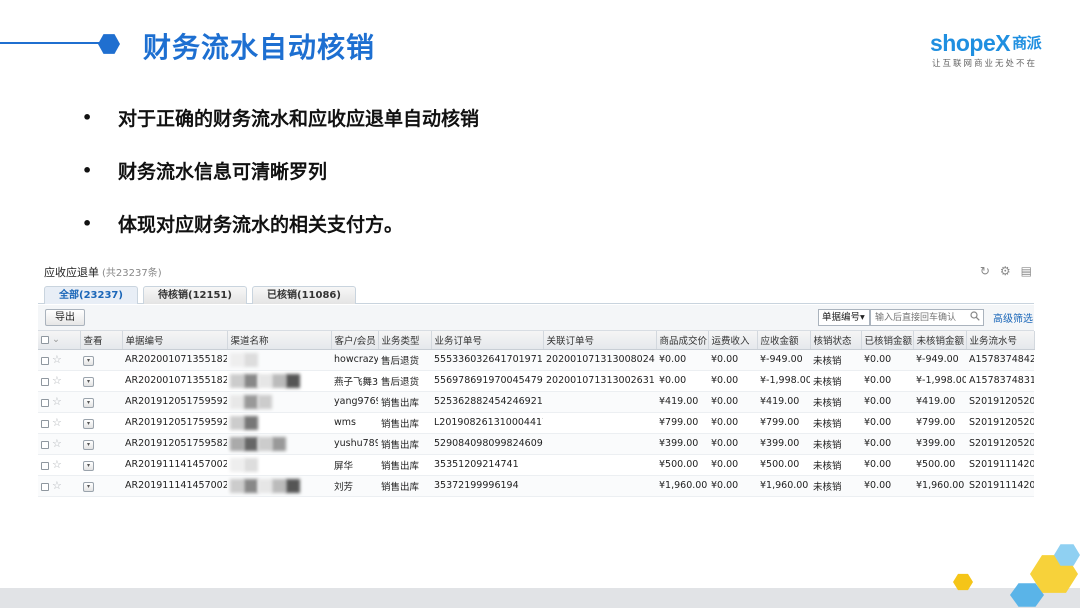 The height and width of the screenshot is (608, 1080). I want to click on column-header: 关联订单号, so click(600, 340).